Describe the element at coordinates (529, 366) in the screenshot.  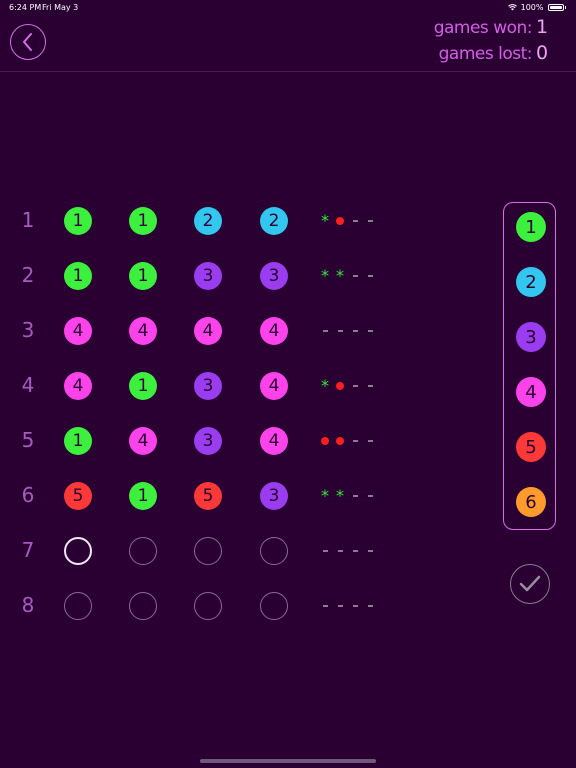
I see `color-palette: 1 2 3 4 5 6` at that location.